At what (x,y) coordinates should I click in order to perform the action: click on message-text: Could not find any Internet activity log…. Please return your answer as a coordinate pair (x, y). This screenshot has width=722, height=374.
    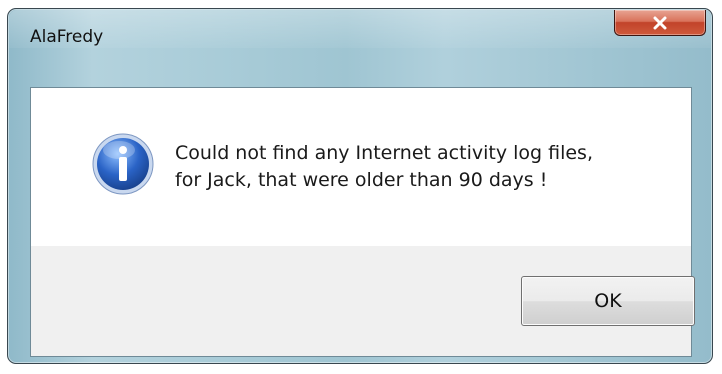
    Looking at the image, I should click on (425, 167).